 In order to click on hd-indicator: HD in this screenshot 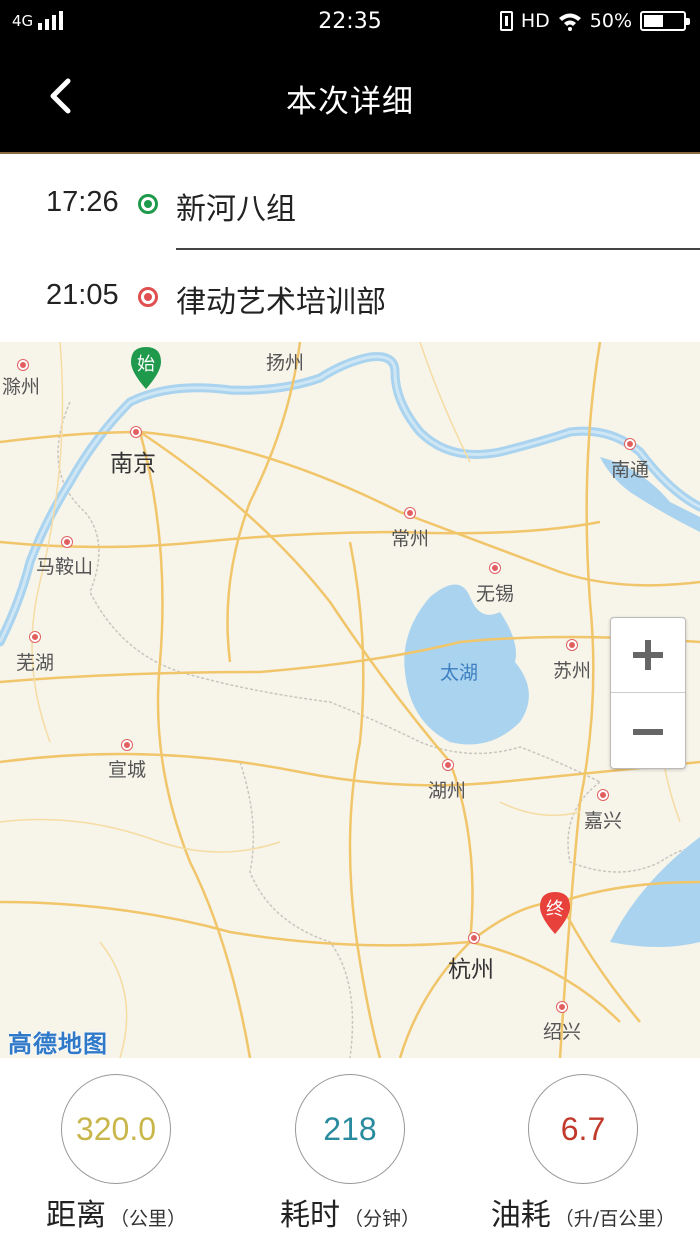, I will do `click(535, 21)`.